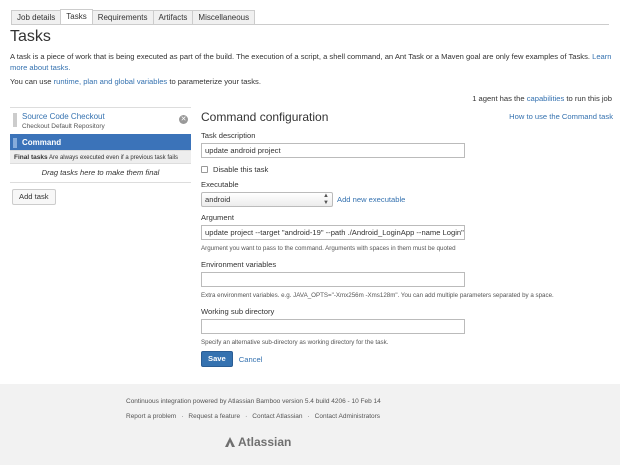  Describe the element at coordinates (204, 169) in the screenshot. I see `disable-task-checkbox` at that location.